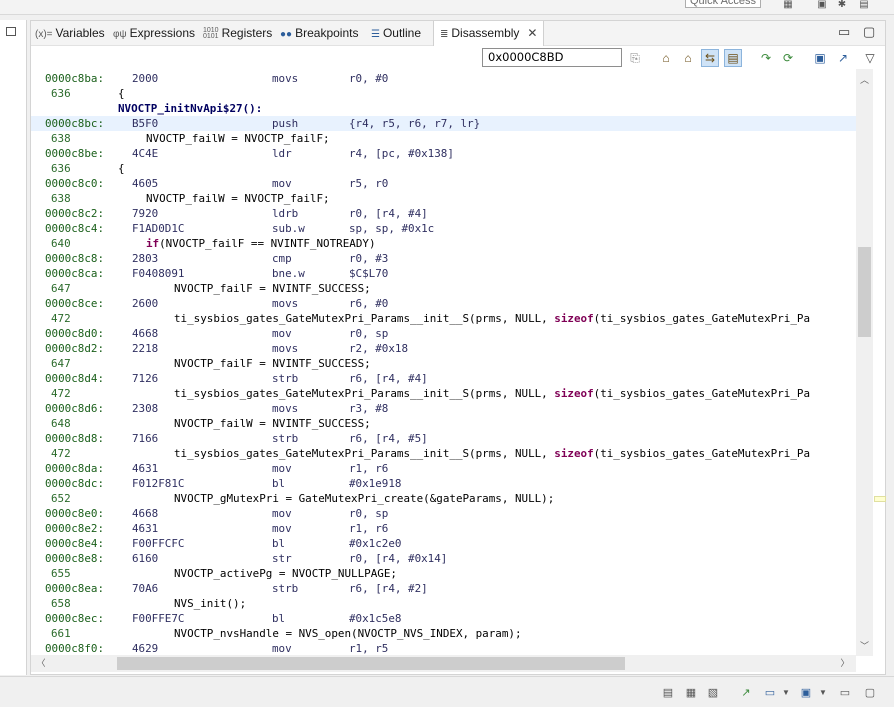 The image size is (894, 707). Describe the element at coordinates (443, 513) in the screenshot. I see `instruction-row: 0000c8e0: 4668 mov r0, sp` at that location.